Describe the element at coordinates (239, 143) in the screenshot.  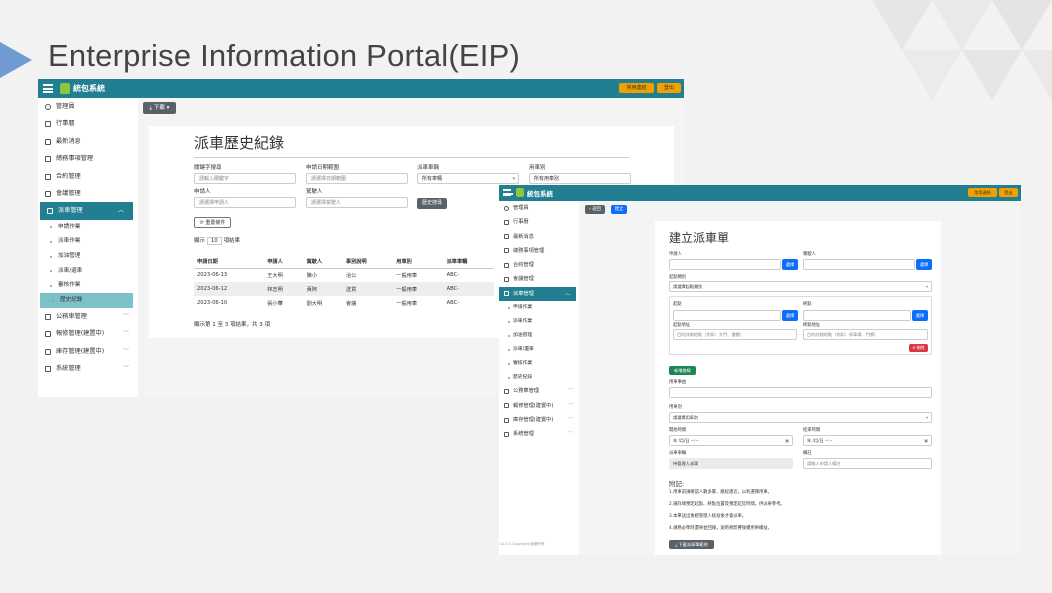
I see `page-title: 派車歷史紀錄` at that location.